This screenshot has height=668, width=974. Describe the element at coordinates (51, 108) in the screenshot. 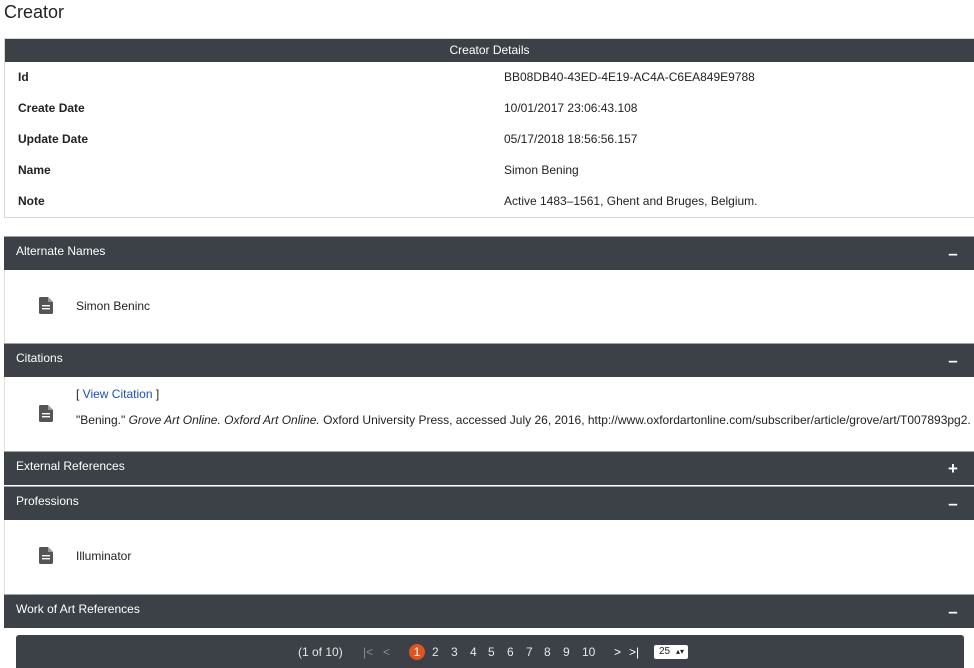

I see `detail-label: Create Date` at that location.